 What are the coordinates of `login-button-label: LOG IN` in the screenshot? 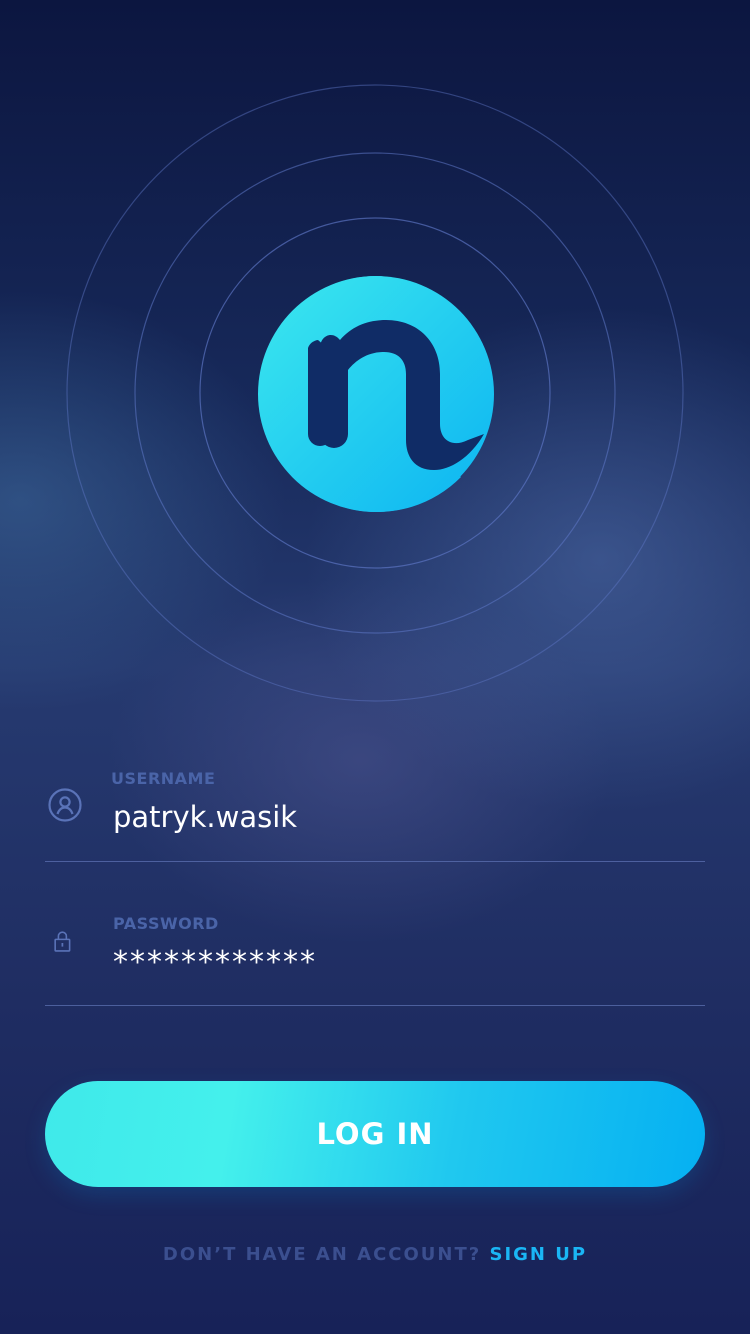 It's located at (375, 1134).